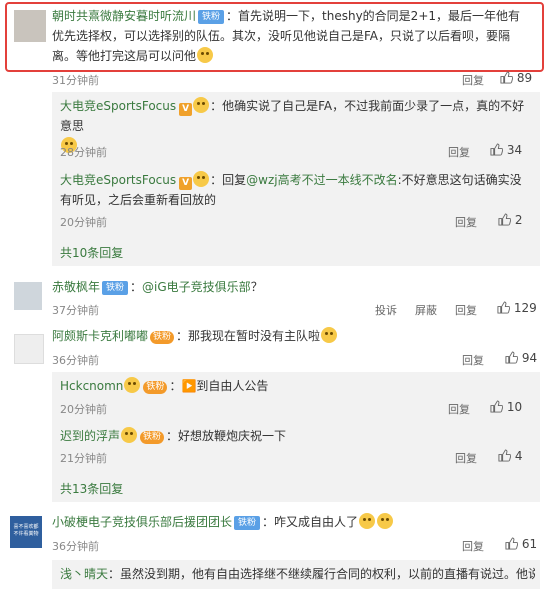 Image resolution: width=550 pixels, height=589 pixels. What do you see at coordinates (75, 310) in the screenshot?
I see `comment-time: 37分钟前` at bounding box center [75, 310].